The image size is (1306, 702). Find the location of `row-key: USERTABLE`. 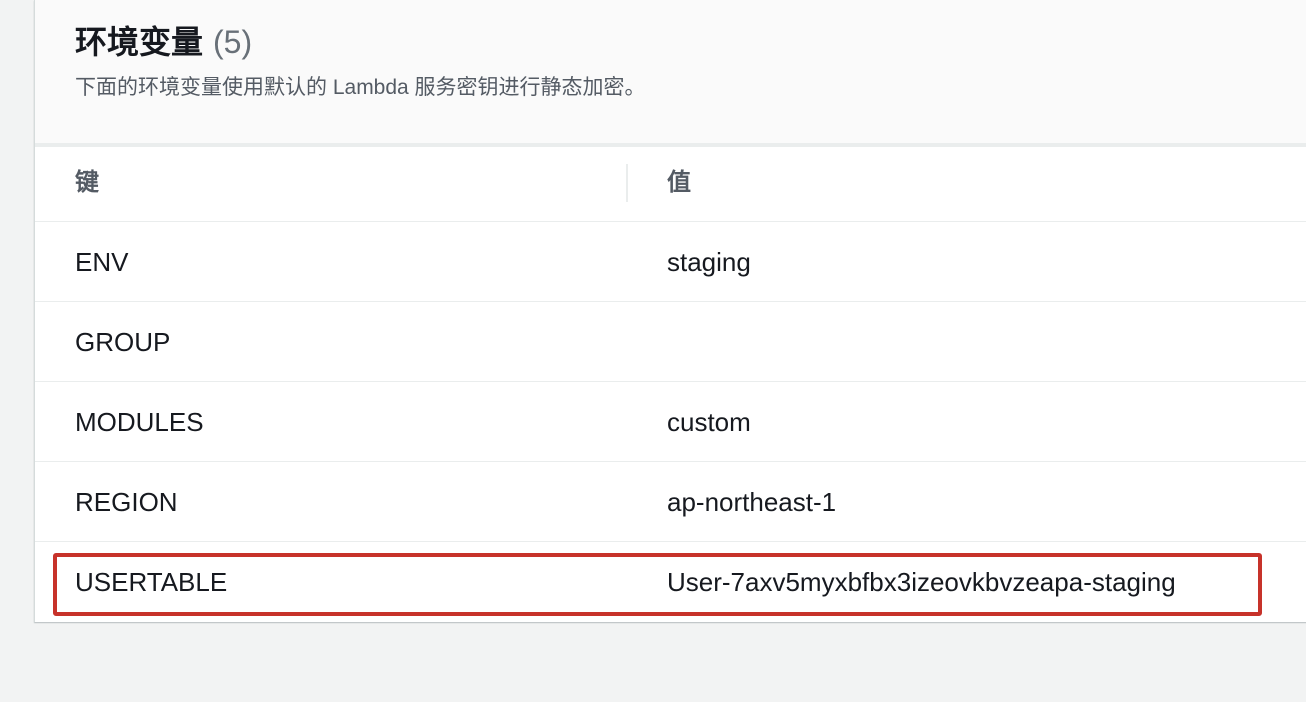

row-key: USERTABLE is located at coordinates (151, 582).